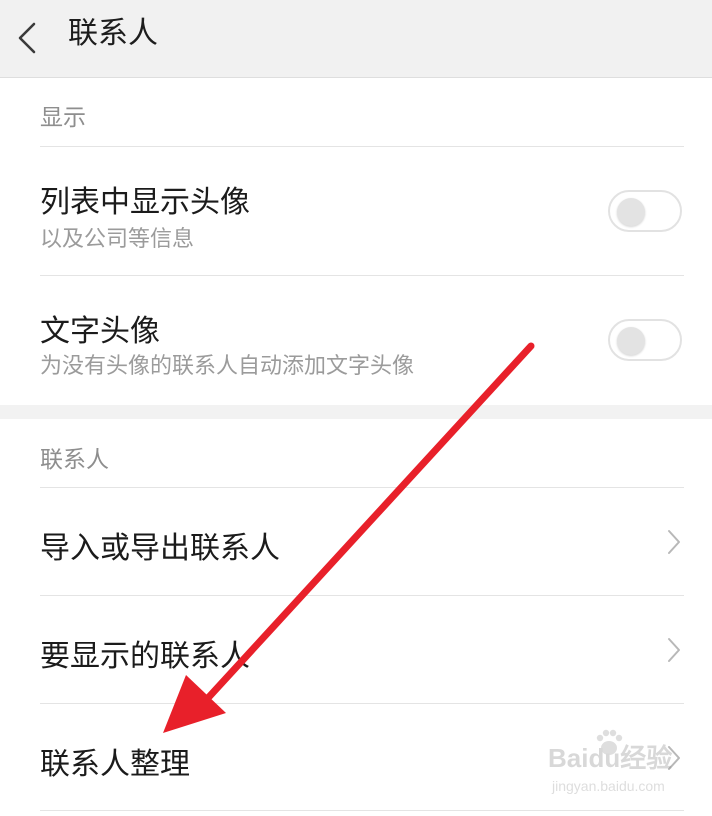 The height and width of the screenshot is (816, 712). I want to click on setting-title: 导入或导出联系人, so click(160, 548).